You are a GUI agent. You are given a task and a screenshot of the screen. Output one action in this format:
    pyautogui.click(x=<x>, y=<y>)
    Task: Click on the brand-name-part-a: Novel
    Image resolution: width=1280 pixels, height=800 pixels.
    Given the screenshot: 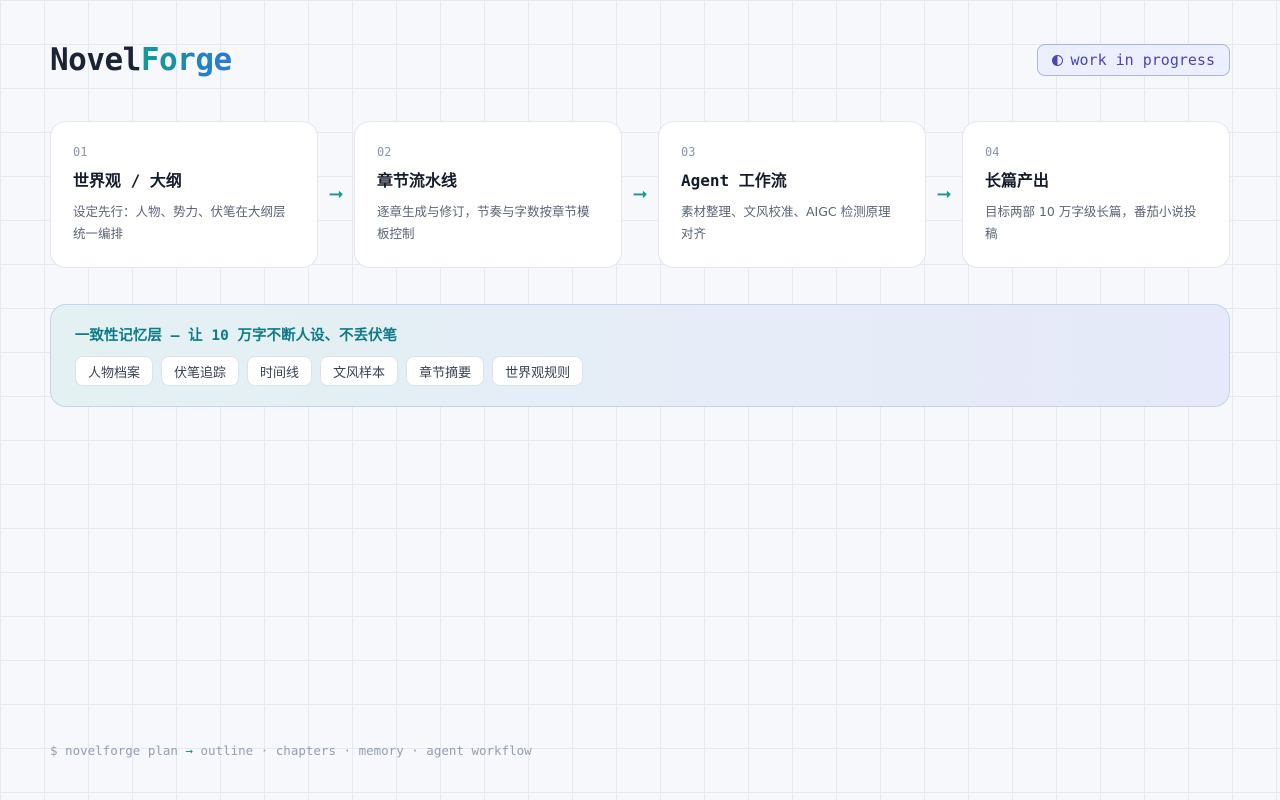 What is the action you would take?
    pyautogui.click(x=95, y=60)
    